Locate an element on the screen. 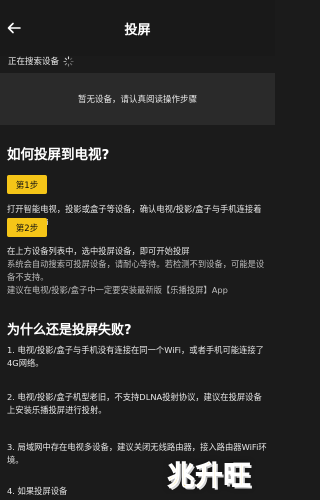 Image resolution: width=320 pixels, height=500 pixels. step2-text-a: 在上方设备列表中，选中投屏设备，即可开始投屏 is located at coordinates (98, 251).